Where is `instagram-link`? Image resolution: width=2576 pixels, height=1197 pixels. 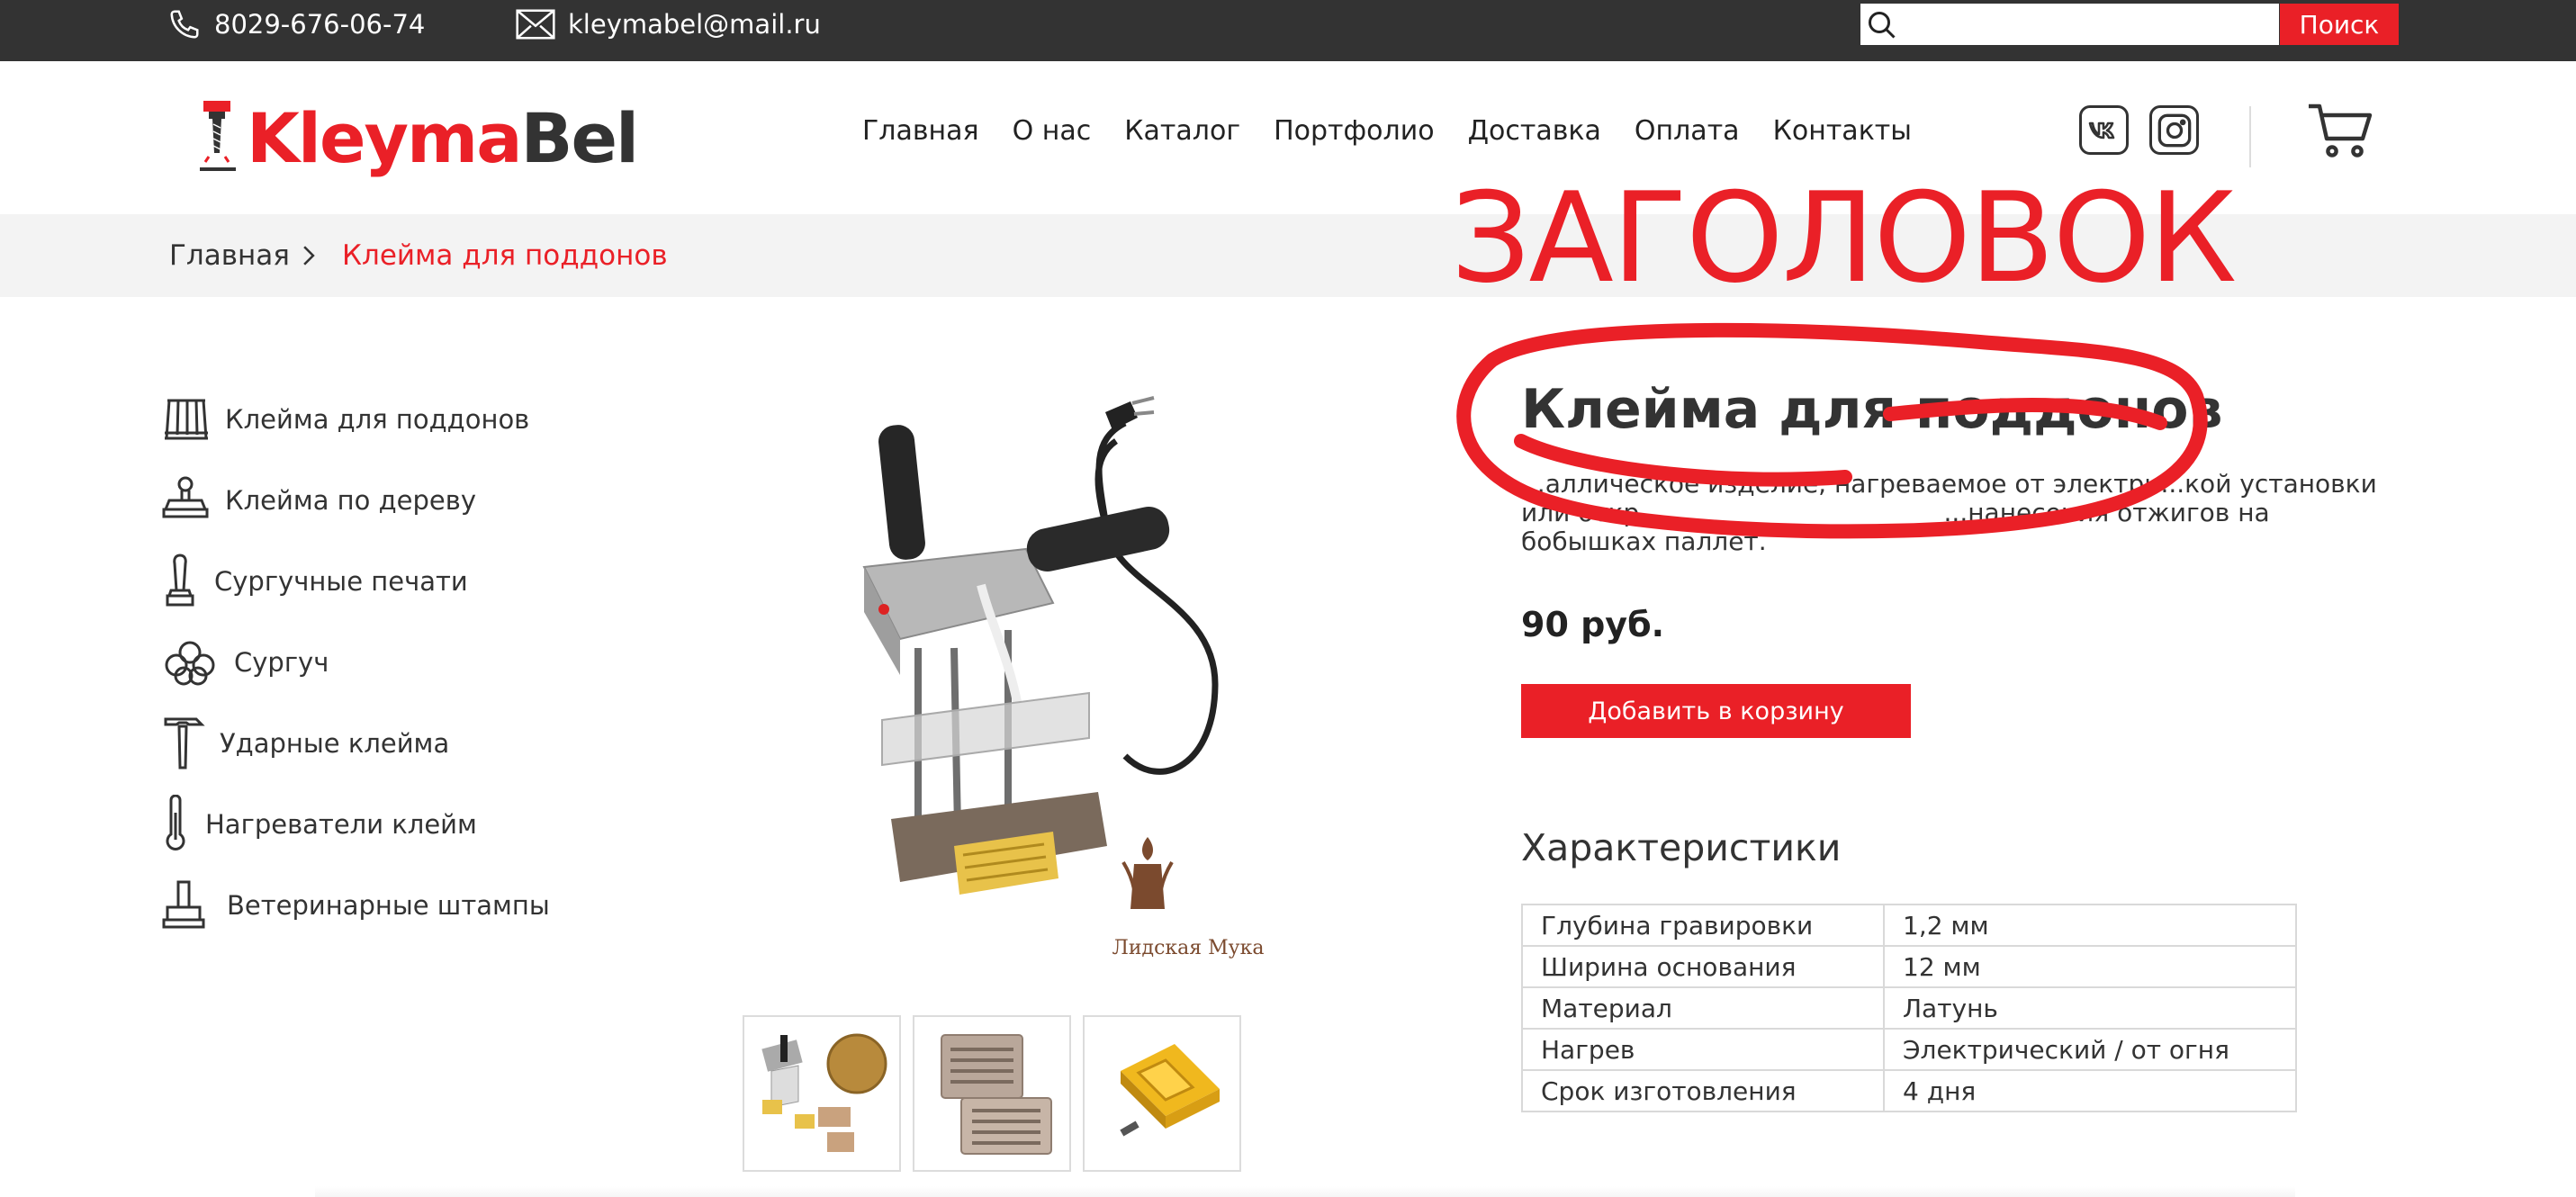
instagram-link is located at coordinates (2174, 130).